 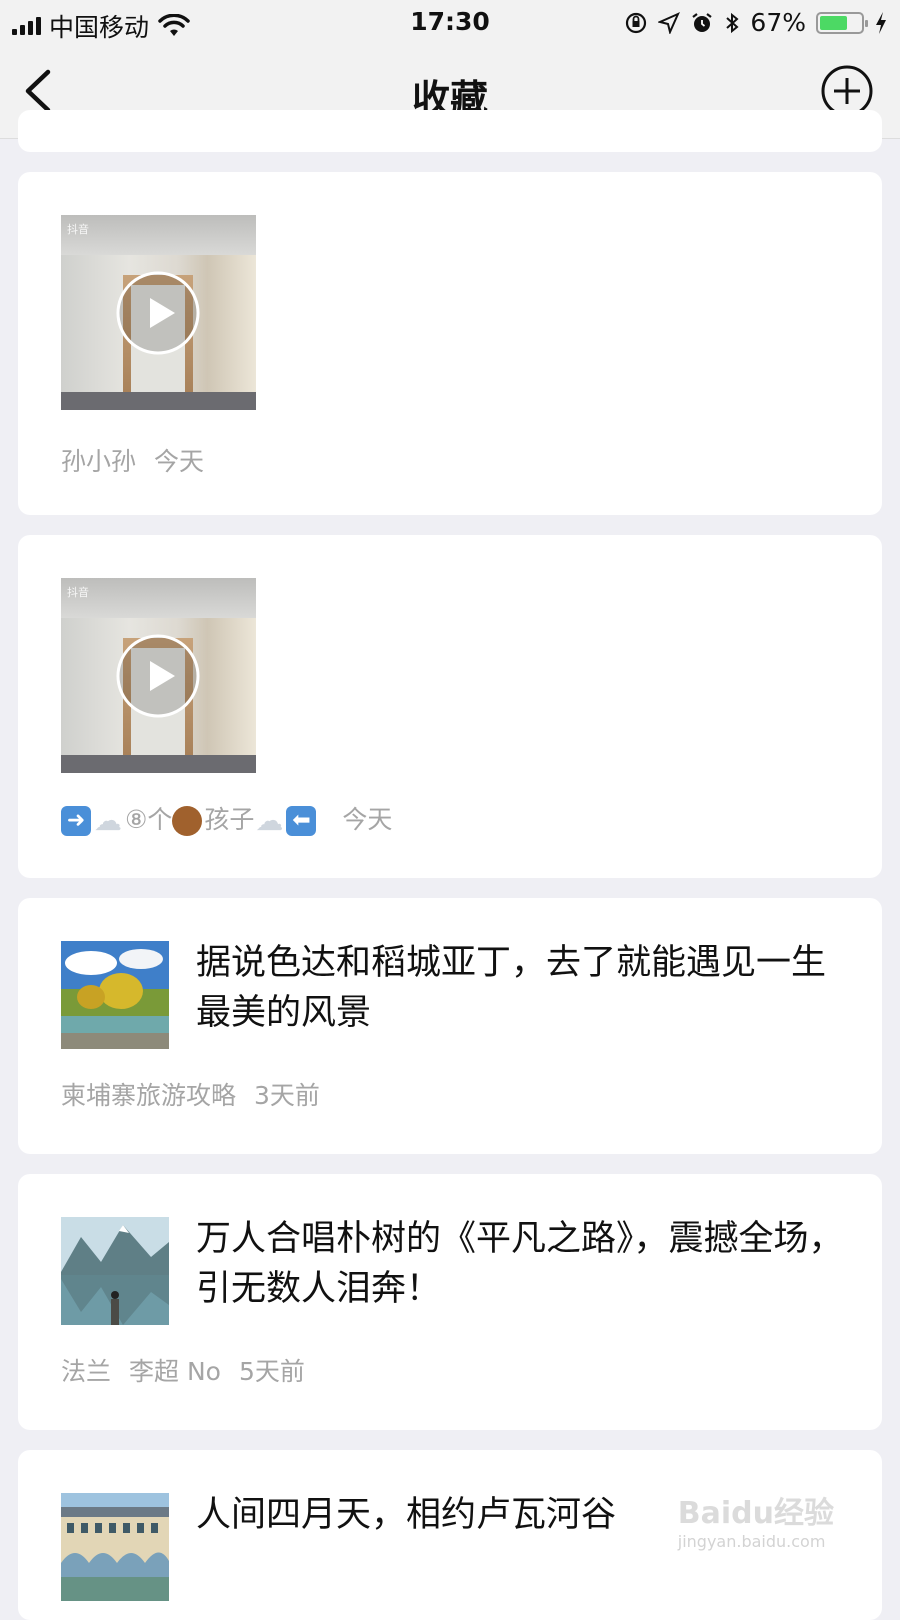 What do you see at coordinates (881, 22) in the screenshot?
I see `charging-icon` at bounding box center [881, 22].